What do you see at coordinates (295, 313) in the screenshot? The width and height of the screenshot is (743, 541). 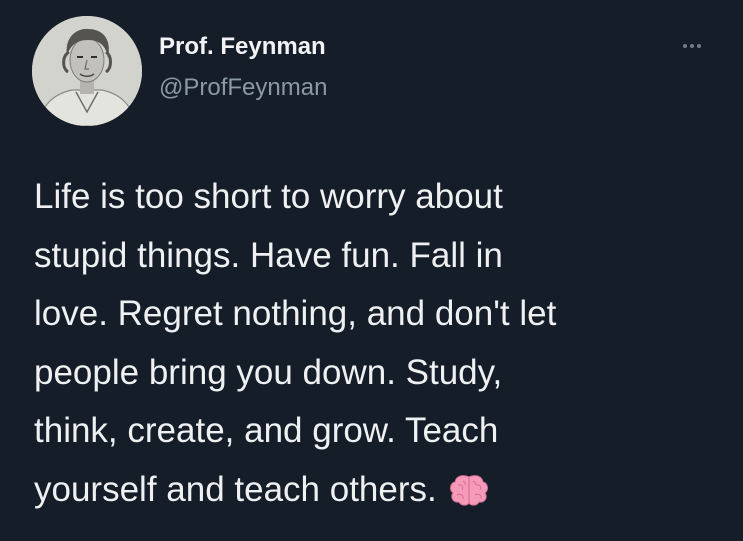 I see `tweet-text-line: love. Regret nothing, and don't let` at bounding box center [295, 313].